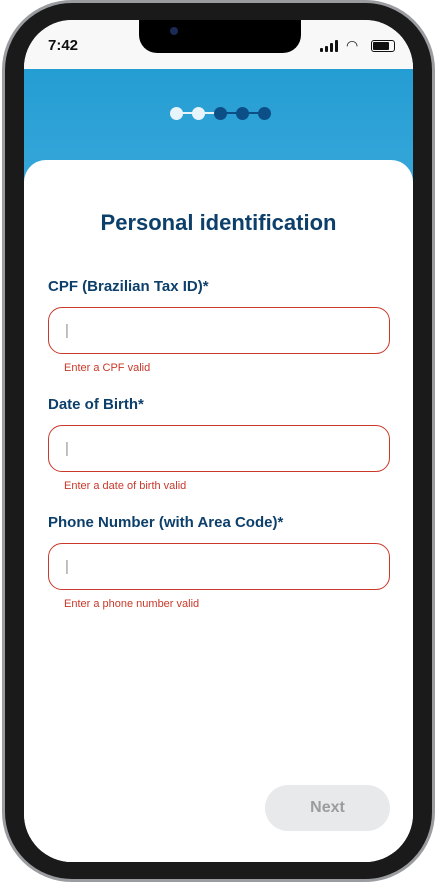 The height and width of the screenshot is (882, 437). Describe the element at coordinates (166, 522) in the screenshot. I see `phone-label: Phone Number (with Area Code)*` at that location.